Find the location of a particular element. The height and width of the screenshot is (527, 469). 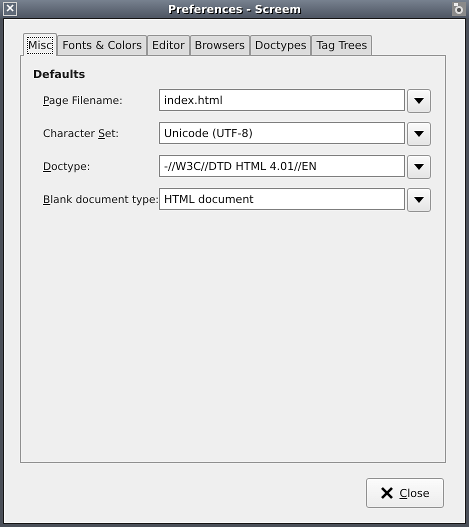

combo-field: -//W3C//DTD HTML 4.01//EN is located at coordinates (282, 166).